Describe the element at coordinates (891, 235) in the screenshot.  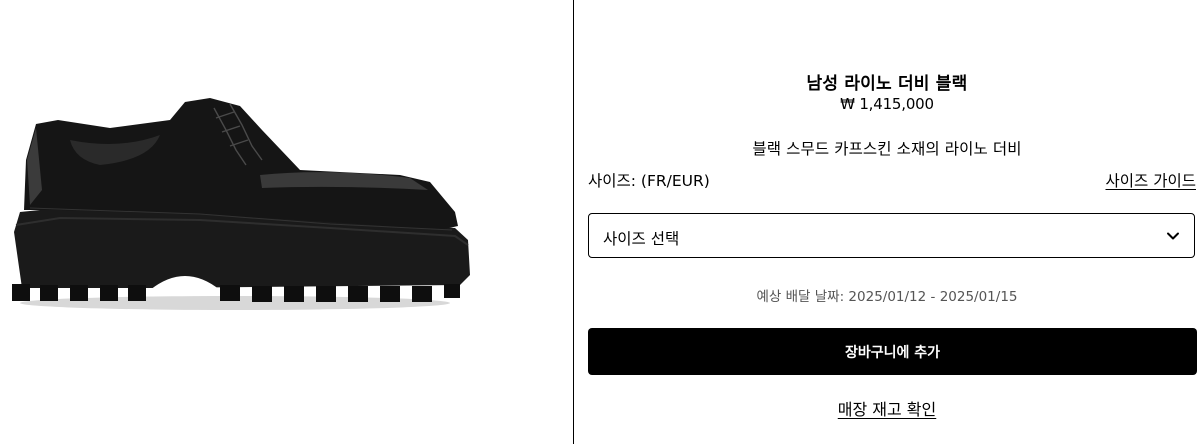
I see `size-select: 사이즈 선택` at that location.